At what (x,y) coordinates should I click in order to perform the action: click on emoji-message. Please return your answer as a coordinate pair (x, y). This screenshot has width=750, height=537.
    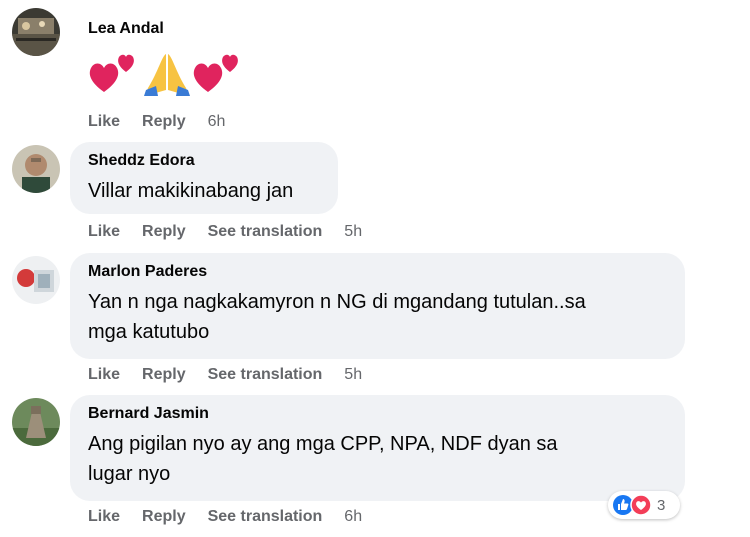
    Looking at the image, I should click on (171, 72).